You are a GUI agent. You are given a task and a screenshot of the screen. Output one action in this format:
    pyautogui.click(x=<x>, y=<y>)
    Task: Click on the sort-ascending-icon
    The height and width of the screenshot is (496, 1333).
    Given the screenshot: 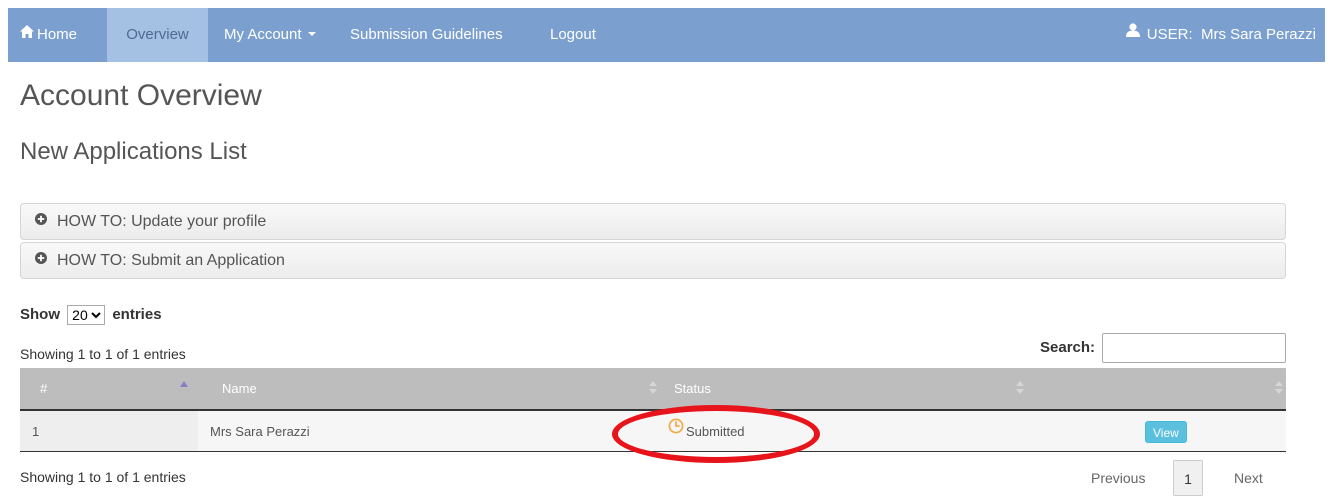 What is the action you would take?
    pyautogui.click(x=184, y=384)
    